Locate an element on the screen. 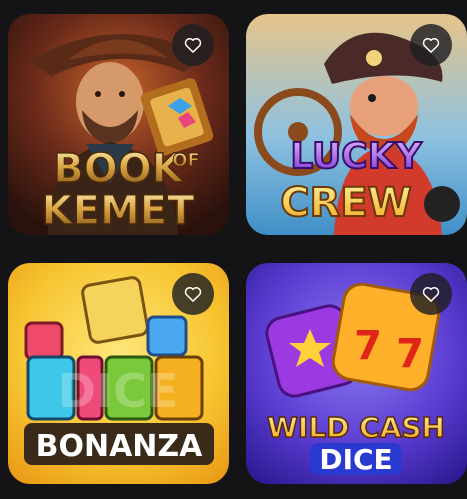 The image size is (467, 499). game-title-line1: LUCKY is located at coordinates (356, 156).